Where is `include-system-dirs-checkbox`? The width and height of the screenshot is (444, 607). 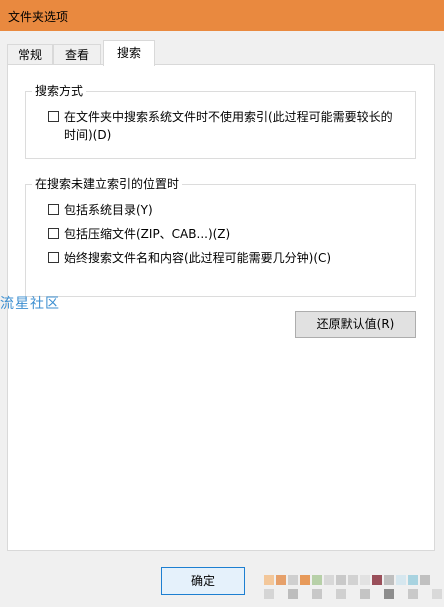
include-system-dirs-checkbox is located at coordinates (53, 209).